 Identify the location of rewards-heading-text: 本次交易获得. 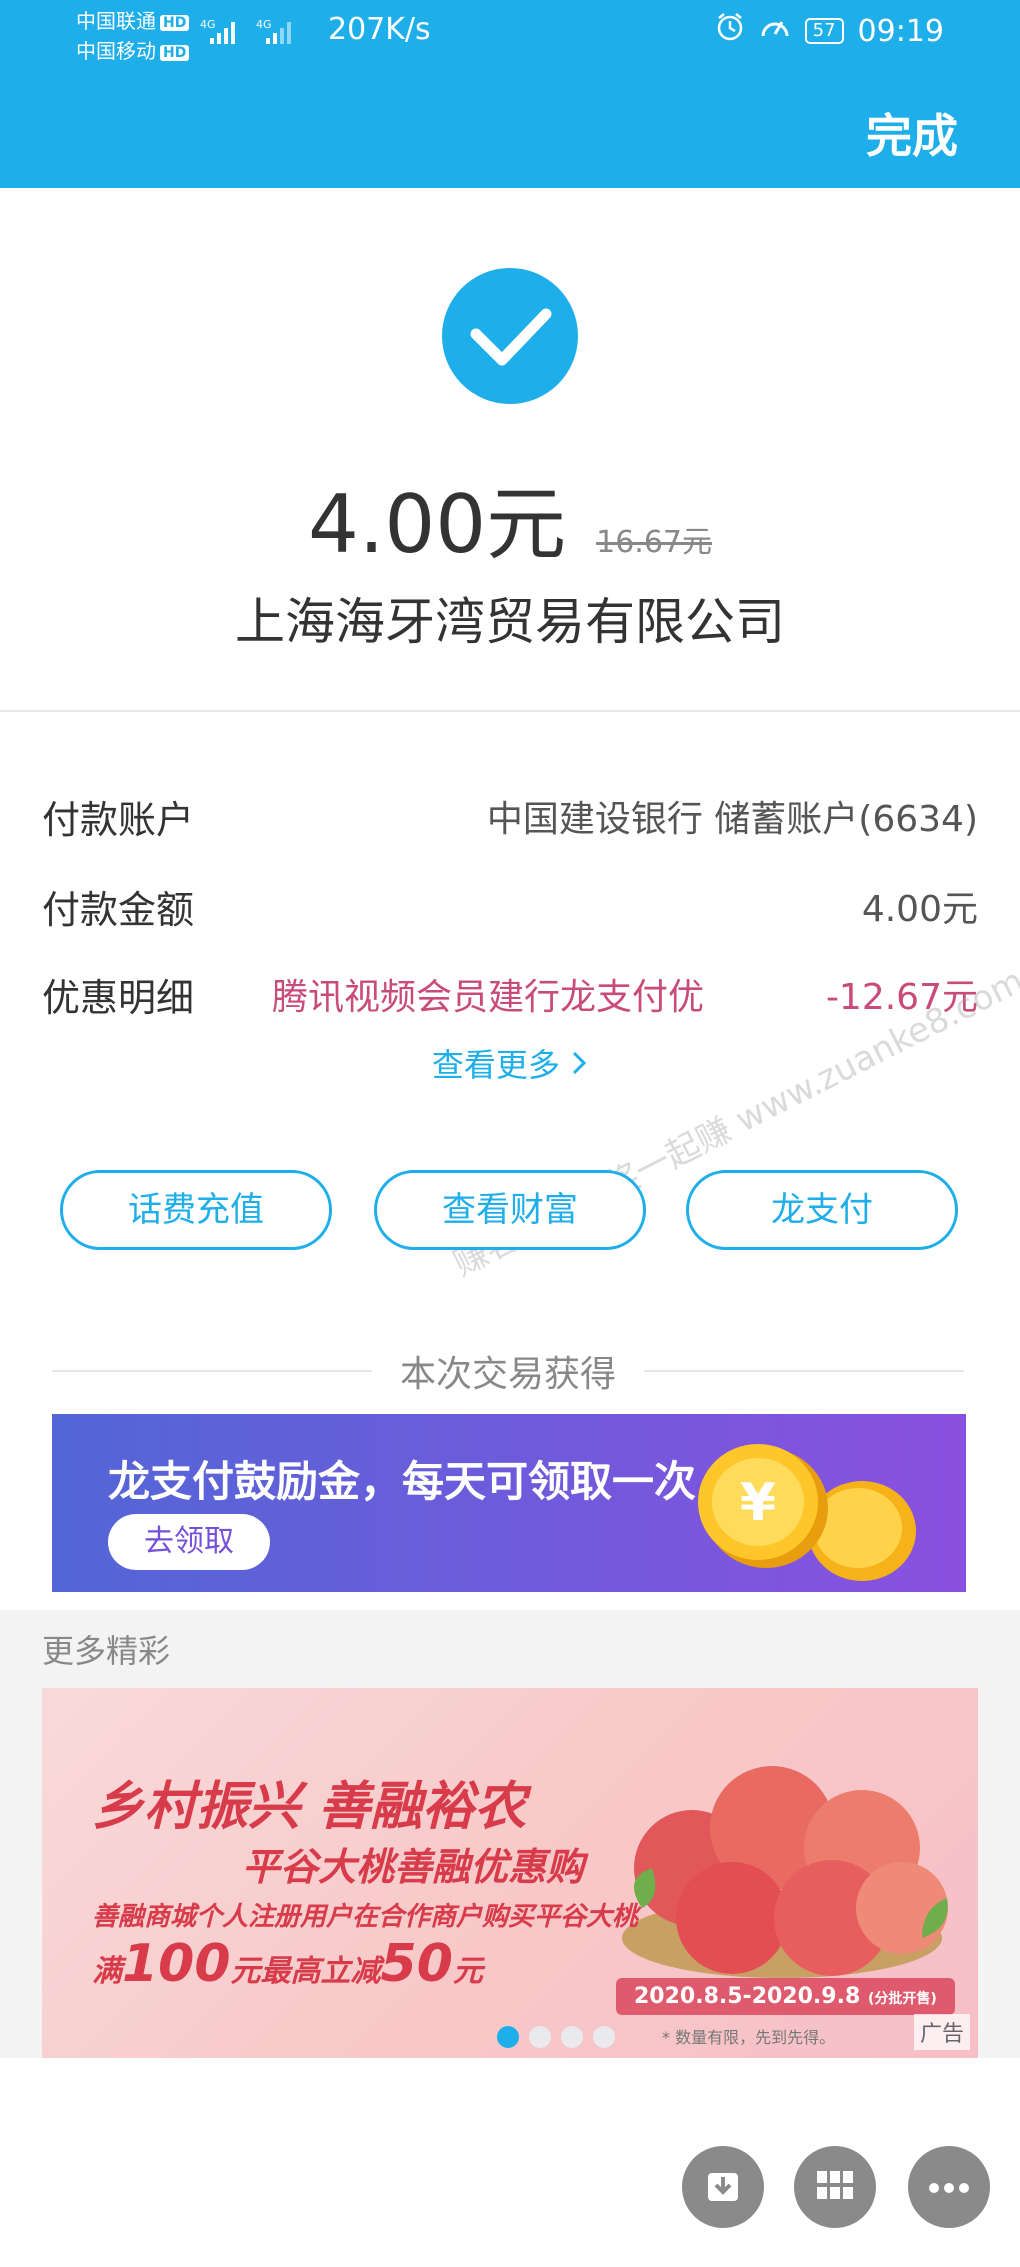
(508, 1374).